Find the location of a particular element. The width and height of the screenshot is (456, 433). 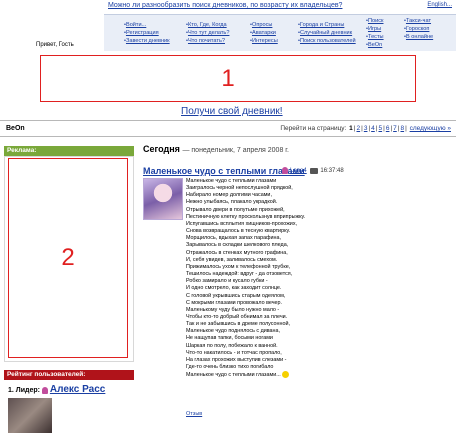

greeting-text: Привет, Гость is located at coordinates (55, 45).